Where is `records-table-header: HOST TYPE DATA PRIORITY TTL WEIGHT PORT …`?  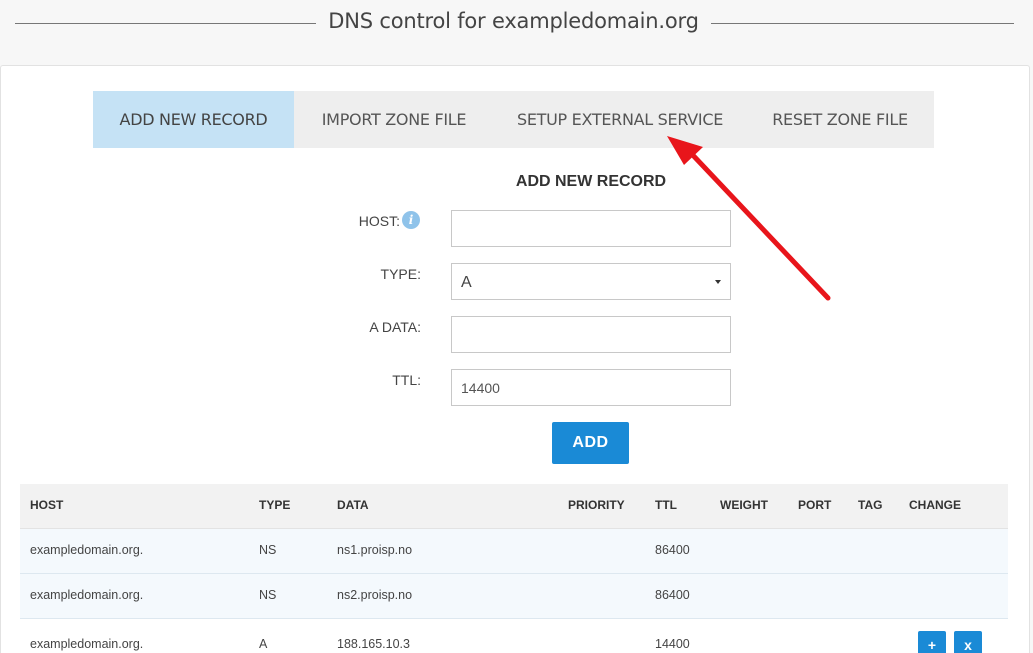
records-table-header: HOST TYPE DATA PRIORITY TTL WEIGHT PORT … is located at coordinates (514, 506).